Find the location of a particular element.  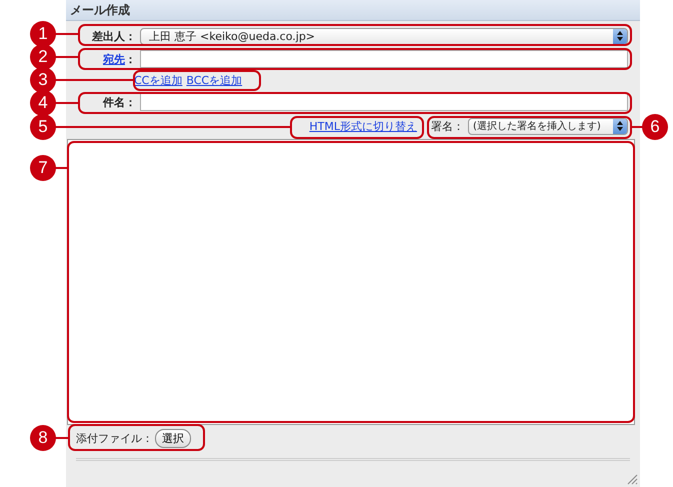

recipient-field is located at coordinates (384, 59).